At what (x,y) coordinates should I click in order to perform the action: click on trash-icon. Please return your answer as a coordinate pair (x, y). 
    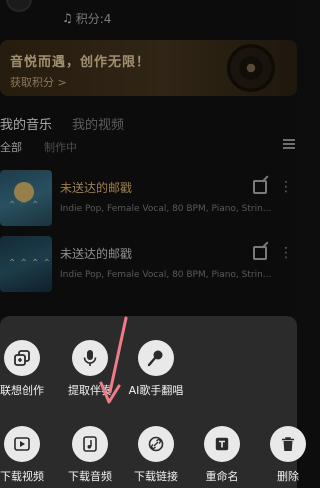
    Looking at the image, I should click on (288, 444).